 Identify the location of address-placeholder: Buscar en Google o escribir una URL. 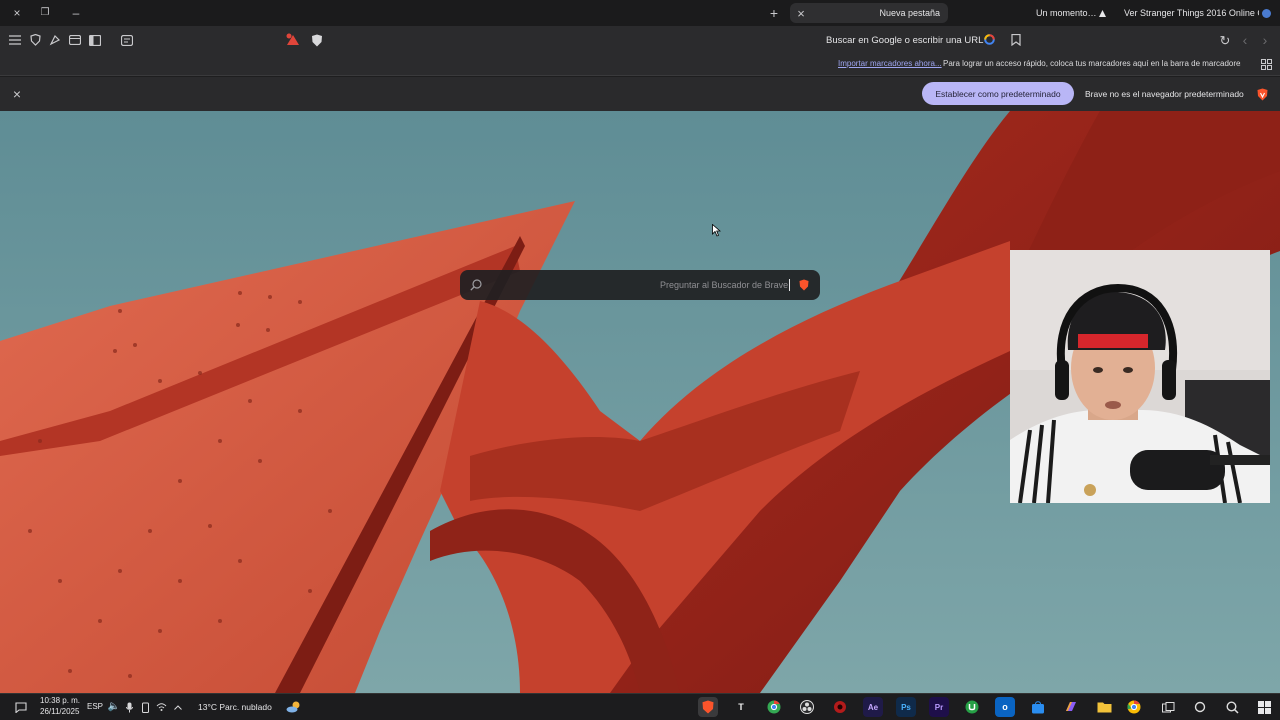
(904, 40).